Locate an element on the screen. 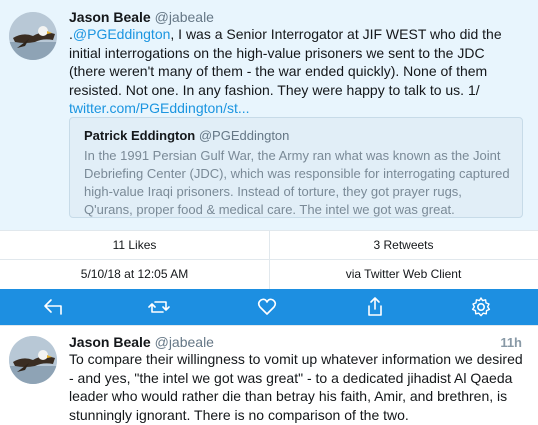 Image resolution: width=538 pixels, height=425 pixels. author-line: Jason Beale @jabeale is located at coordinates (141, 17).